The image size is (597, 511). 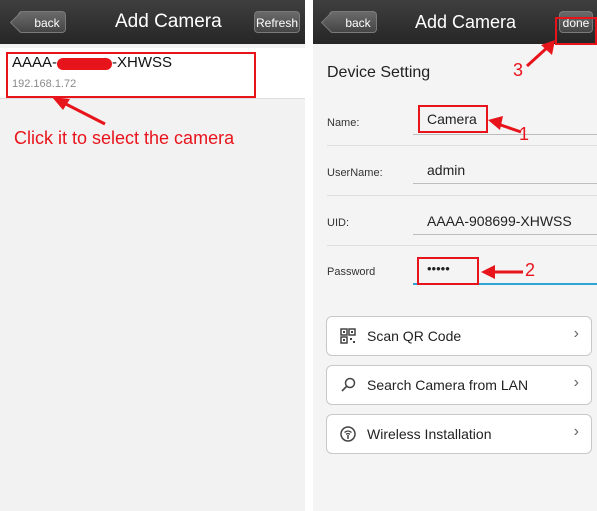 I want to click on search-icon, so click(x=348, y=384).